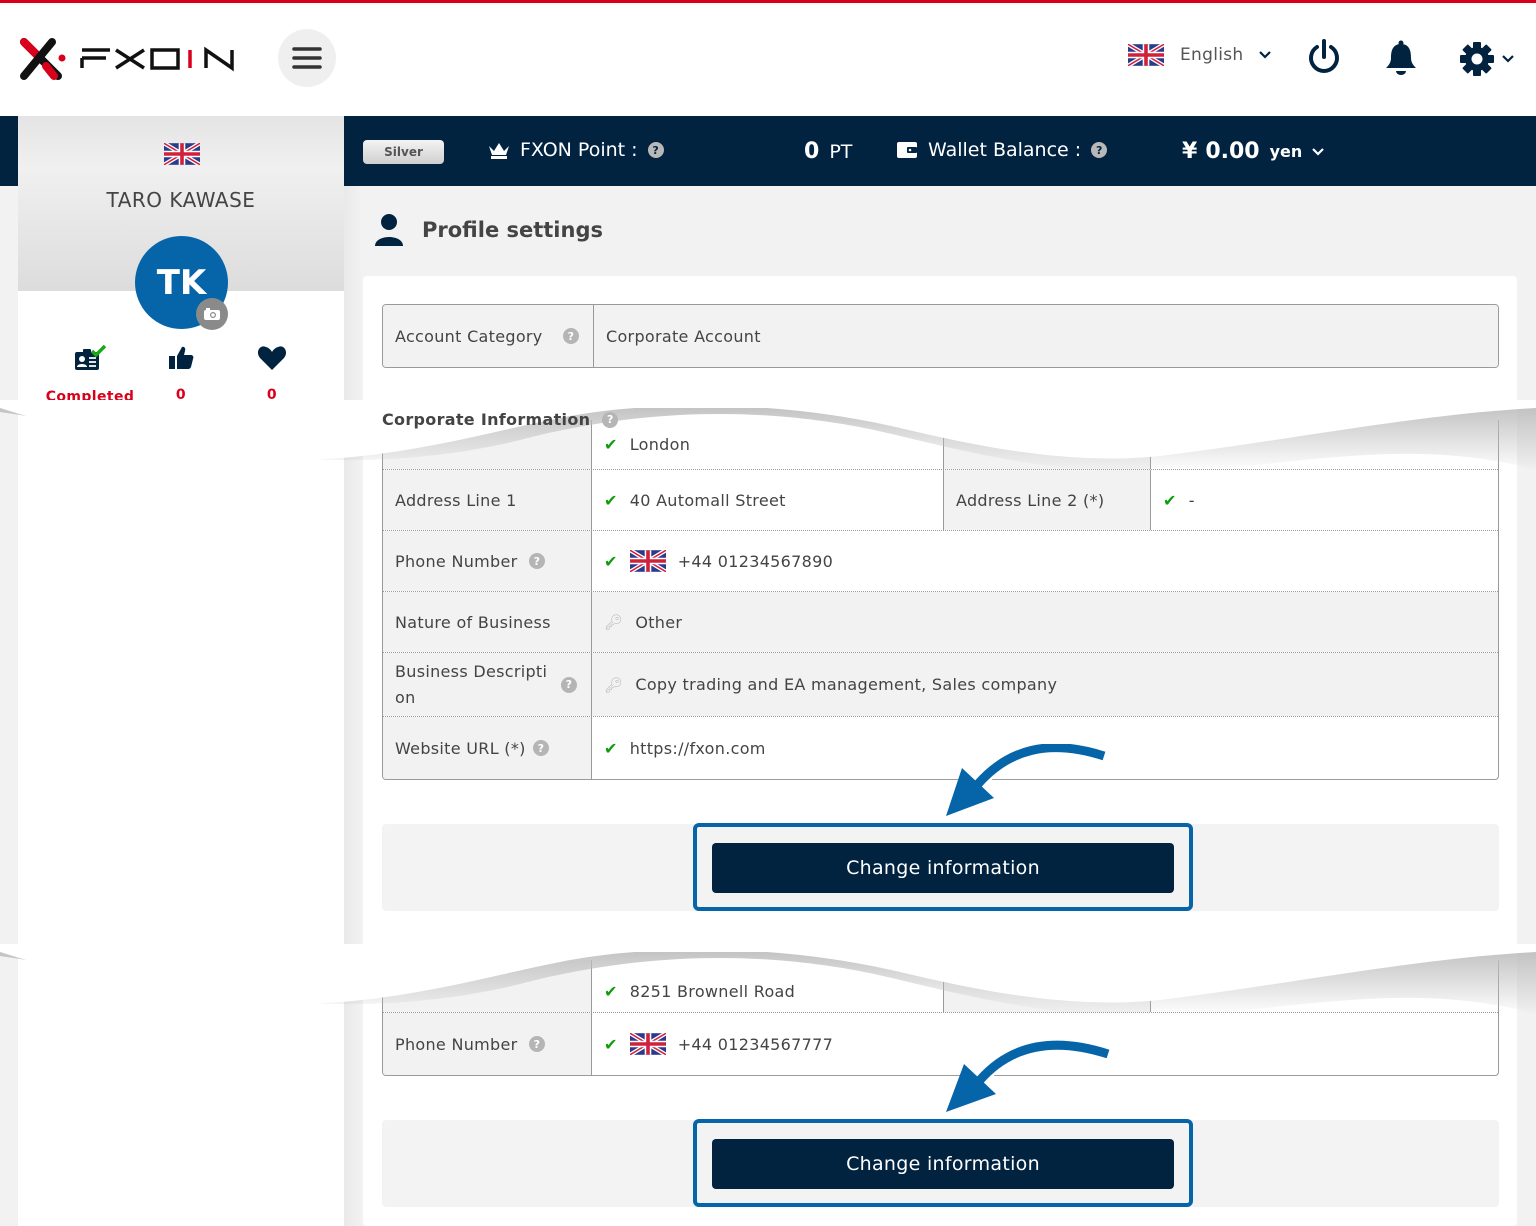 The height and width of the screenshot is (1226, 1536). What do you see at coordinates (1191, 500) in the screenshot?
I see `value-text: -` at bounding box center [1191, 500].